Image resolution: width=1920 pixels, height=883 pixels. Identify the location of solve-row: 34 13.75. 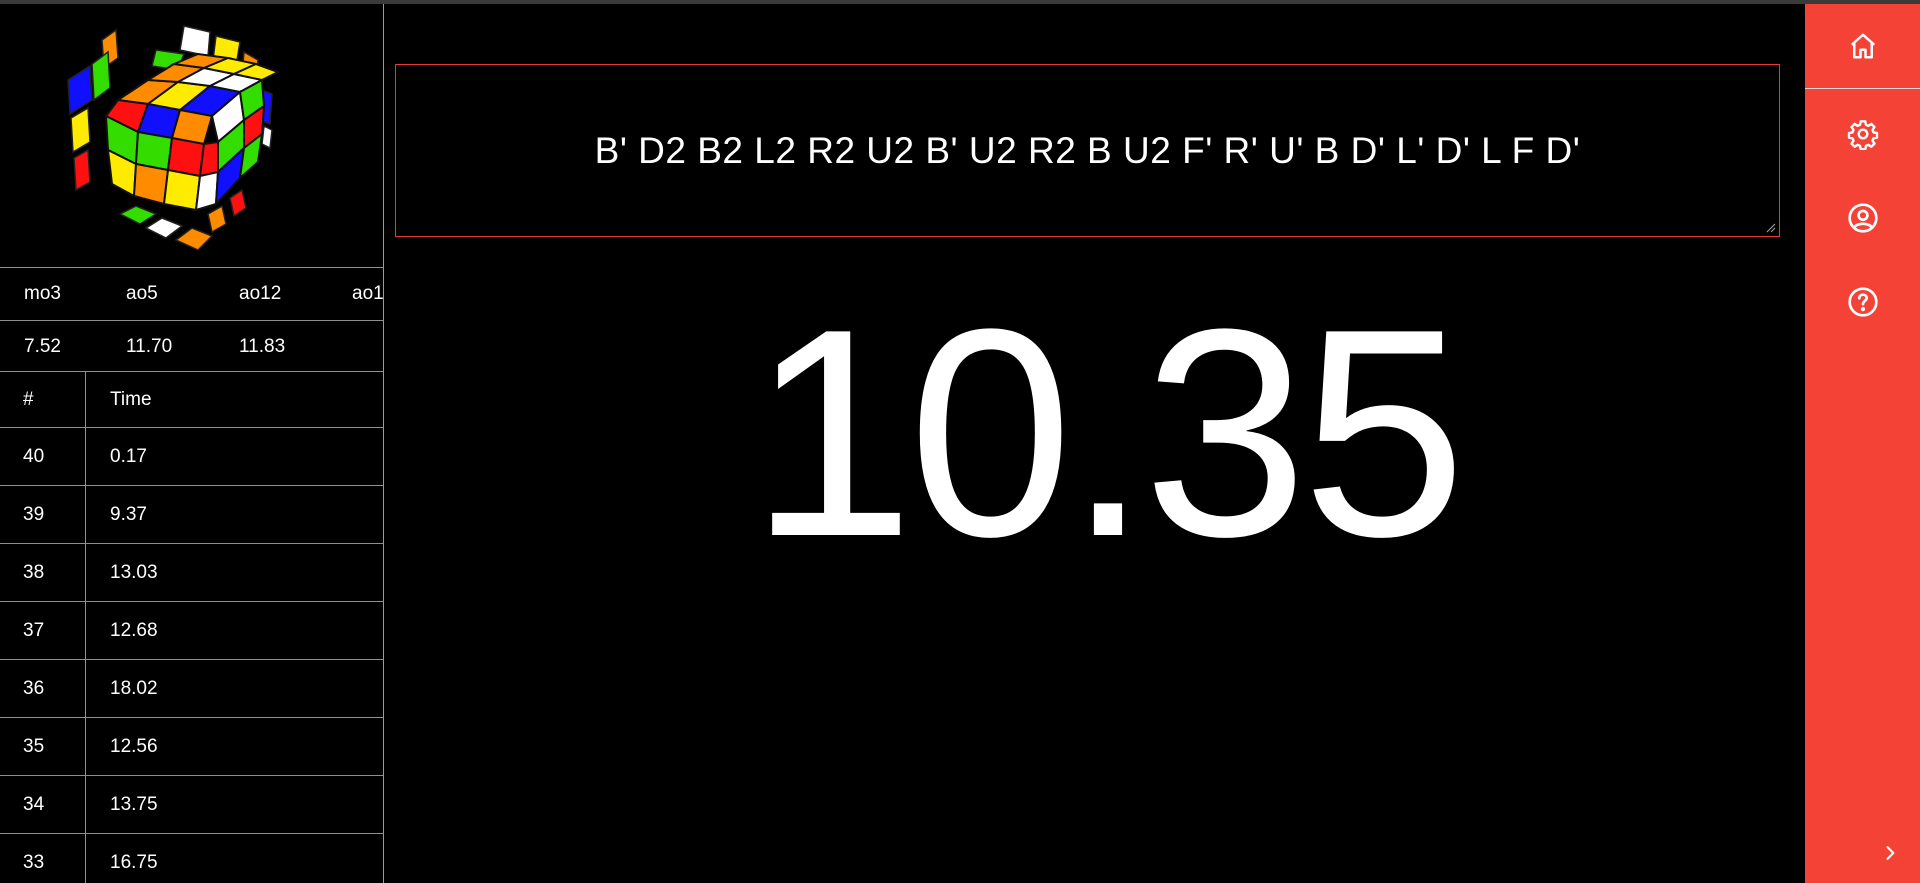
(191, 804).